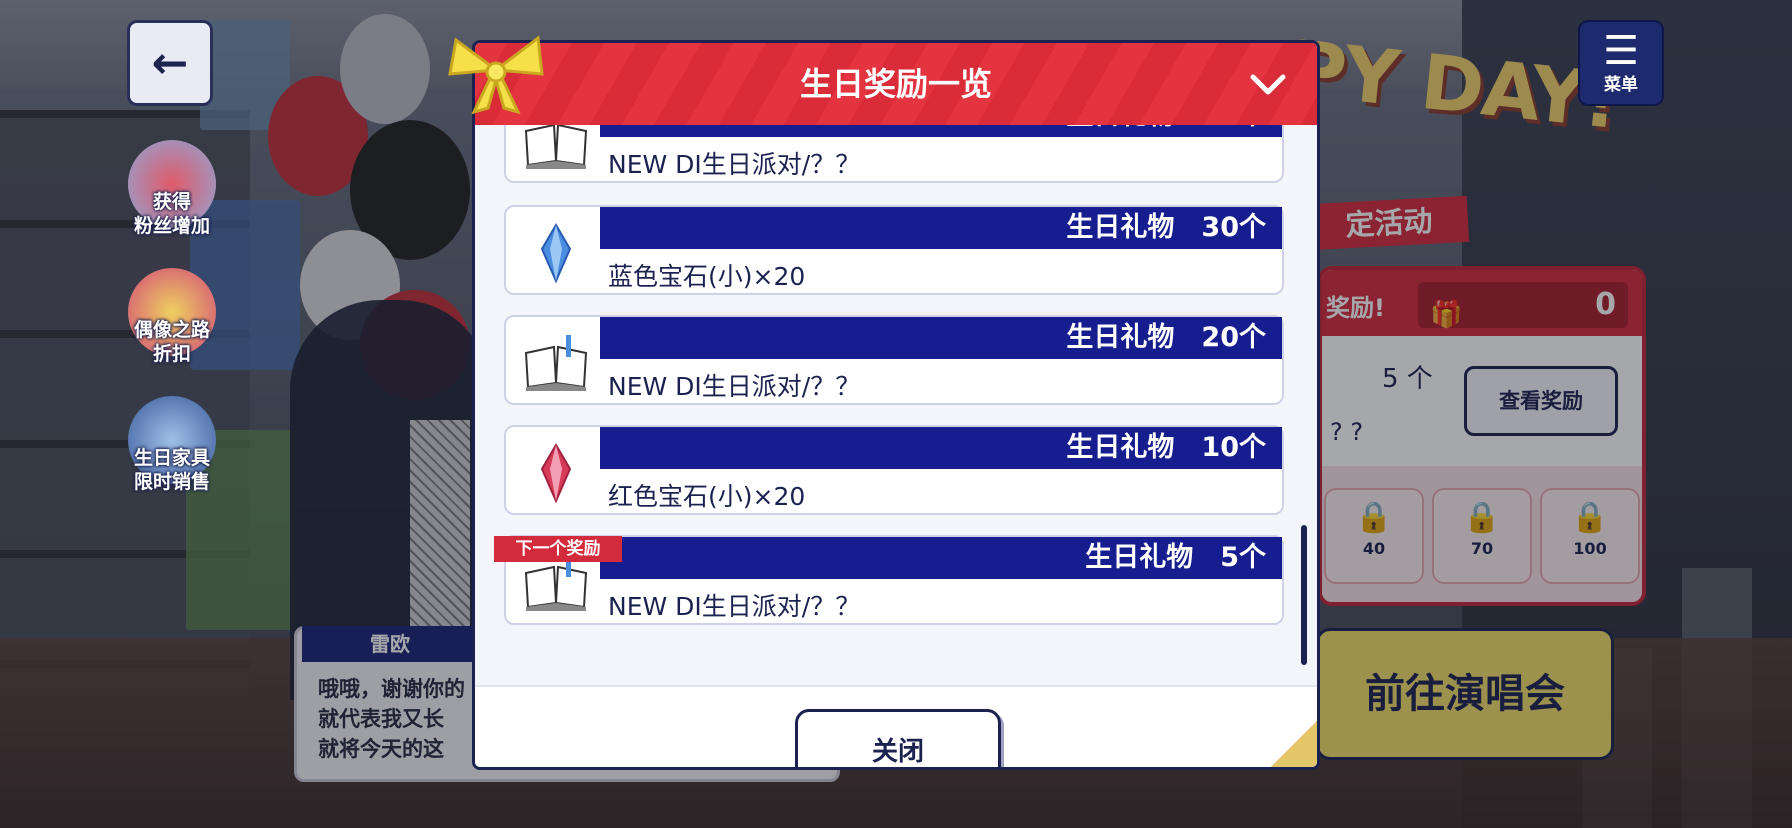  Describe the element at coordinates (941, 338) in the screenshot. I see `reward-requirement: 生日礼物 20个` at that location.